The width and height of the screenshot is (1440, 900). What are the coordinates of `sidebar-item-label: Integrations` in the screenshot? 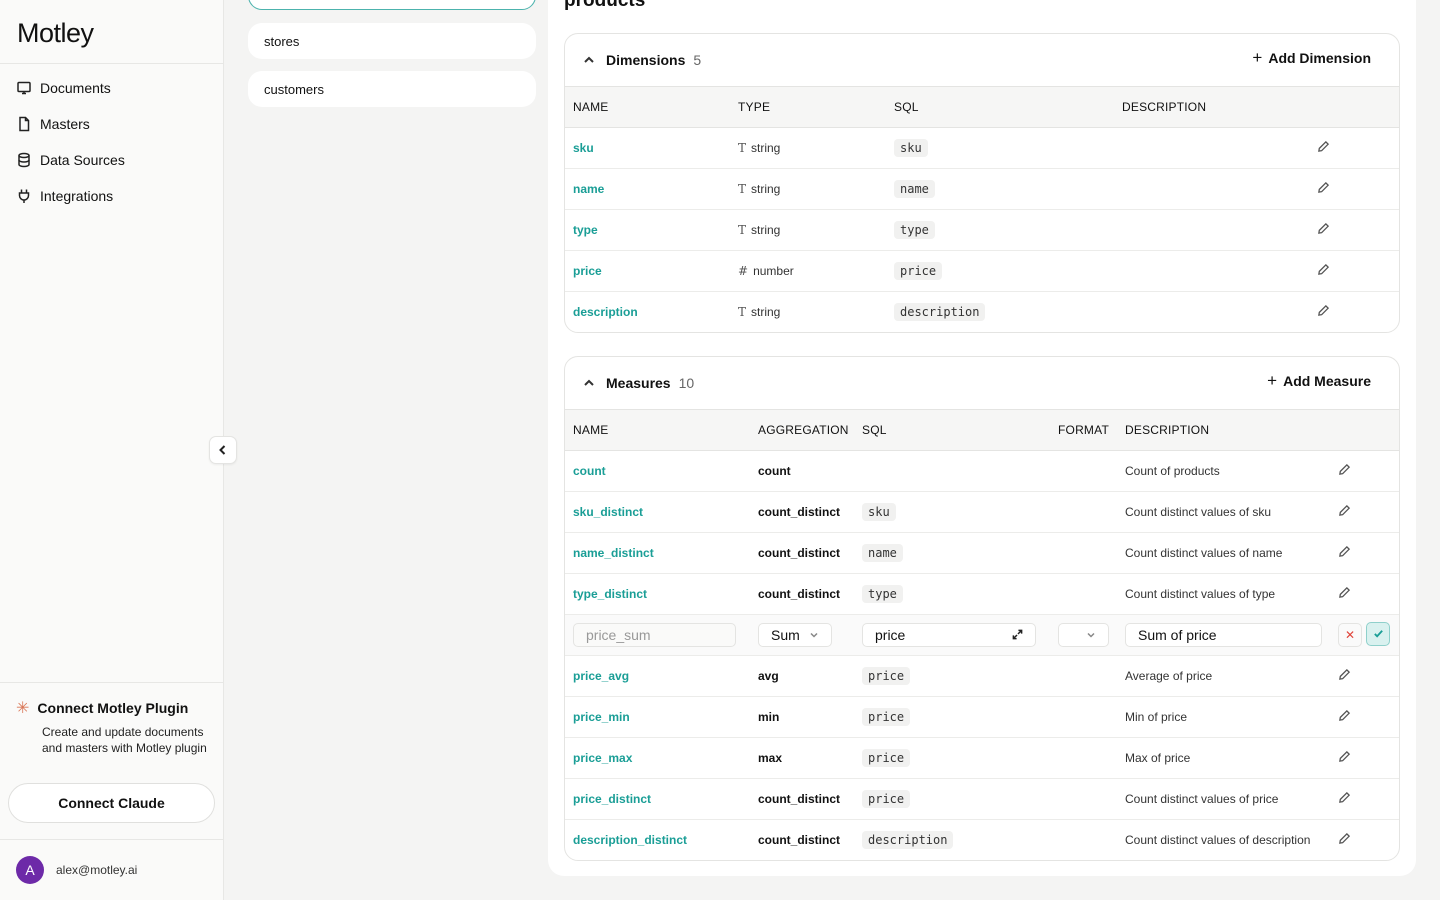 It's located at (77, 196).